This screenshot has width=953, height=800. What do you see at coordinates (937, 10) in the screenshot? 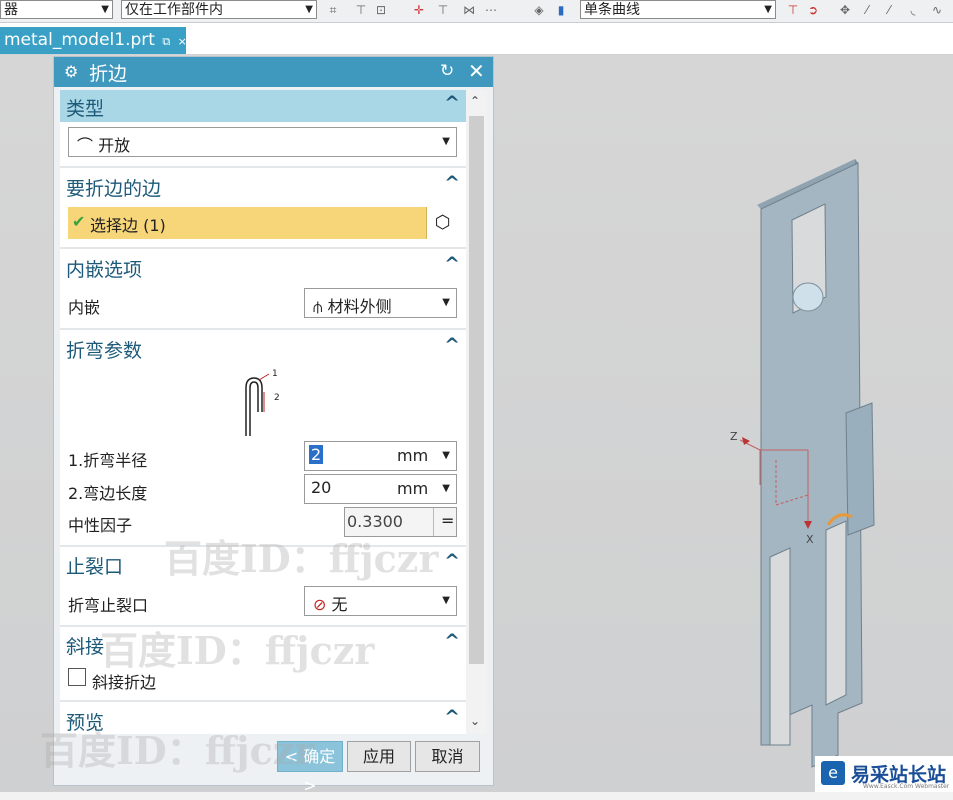
I see `spline-icon: ∿` at bounding box center [937, 10].